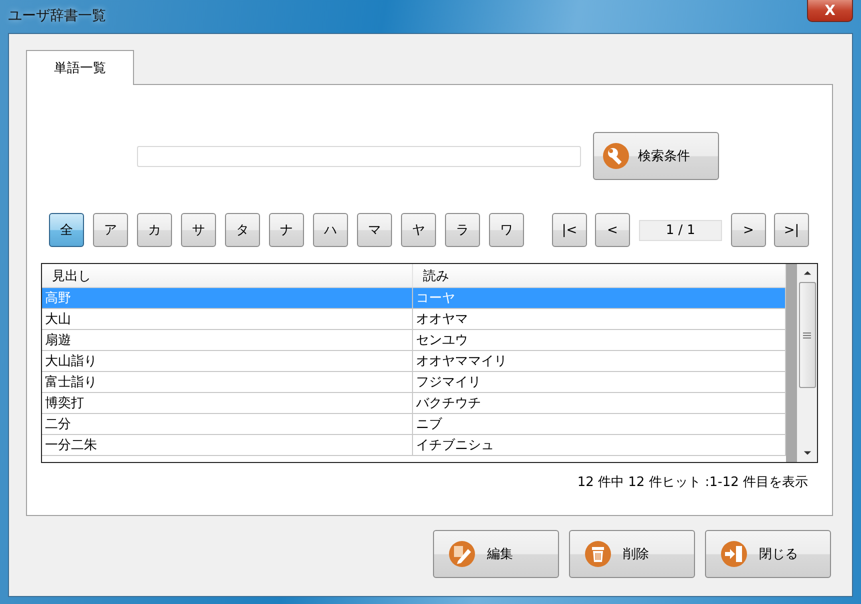 Image resolution: width=861 pixels, height=604 pixels. Describe the element at coordinates (632, 554) in the screenshot. I see `delete-button: 削除` at that location.